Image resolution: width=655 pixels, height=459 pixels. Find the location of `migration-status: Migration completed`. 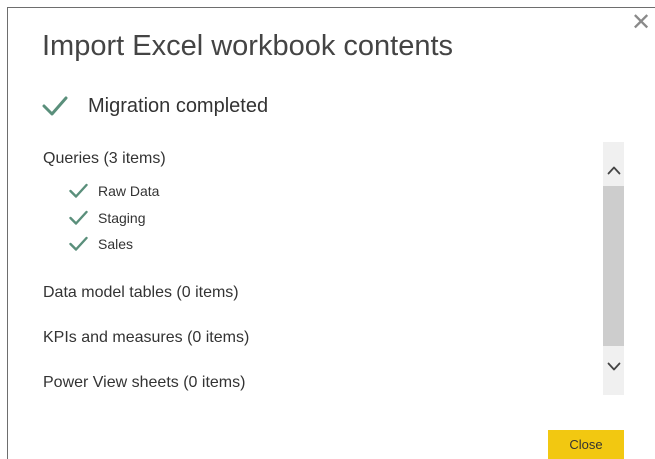

migration-status: Migration completed is located at coordinates (155, 106).